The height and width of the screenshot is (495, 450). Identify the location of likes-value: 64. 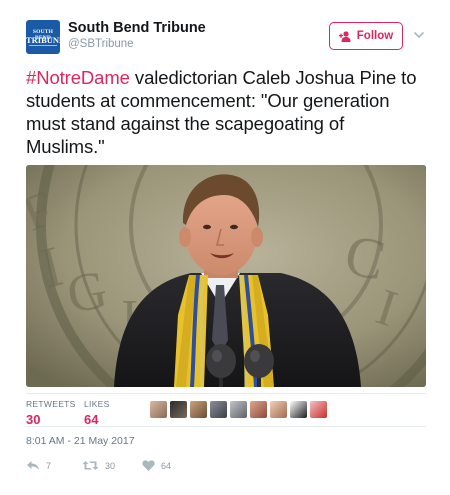
(91, 419).